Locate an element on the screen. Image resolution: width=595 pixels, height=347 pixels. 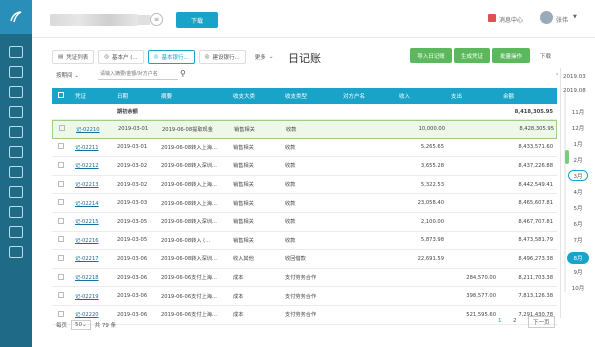
asset-icon is located at coordinates (16, 132).